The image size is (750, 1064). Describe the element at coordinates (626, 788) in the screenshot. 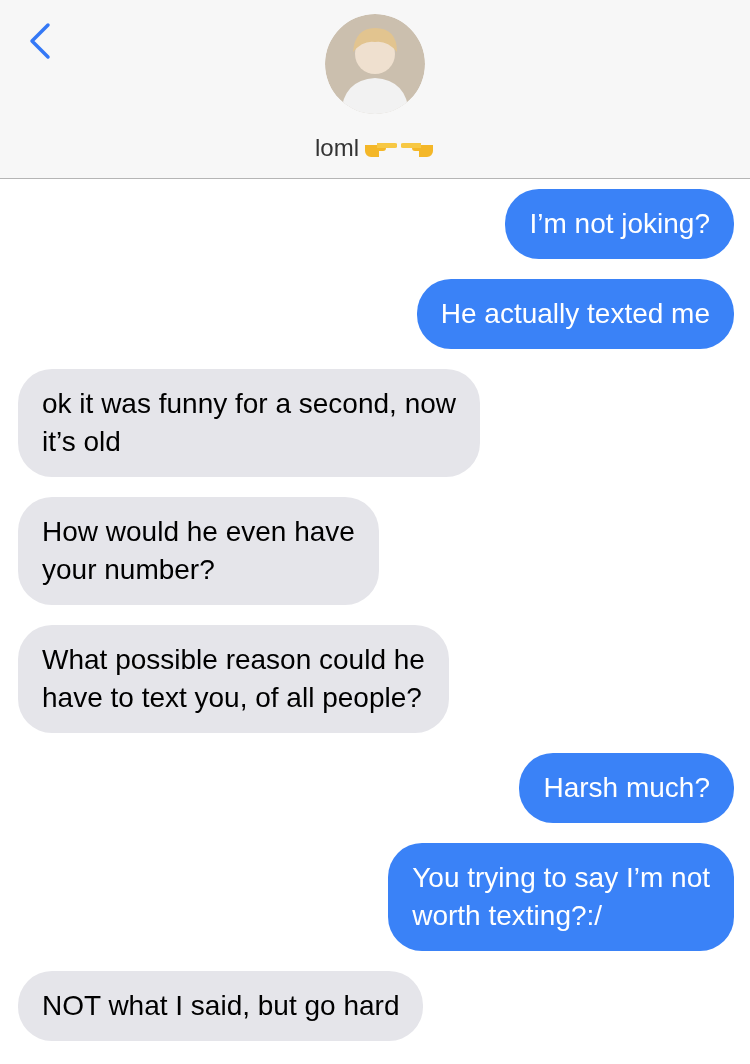

I see `sent-message-bubble: Harsh much?` at that location.